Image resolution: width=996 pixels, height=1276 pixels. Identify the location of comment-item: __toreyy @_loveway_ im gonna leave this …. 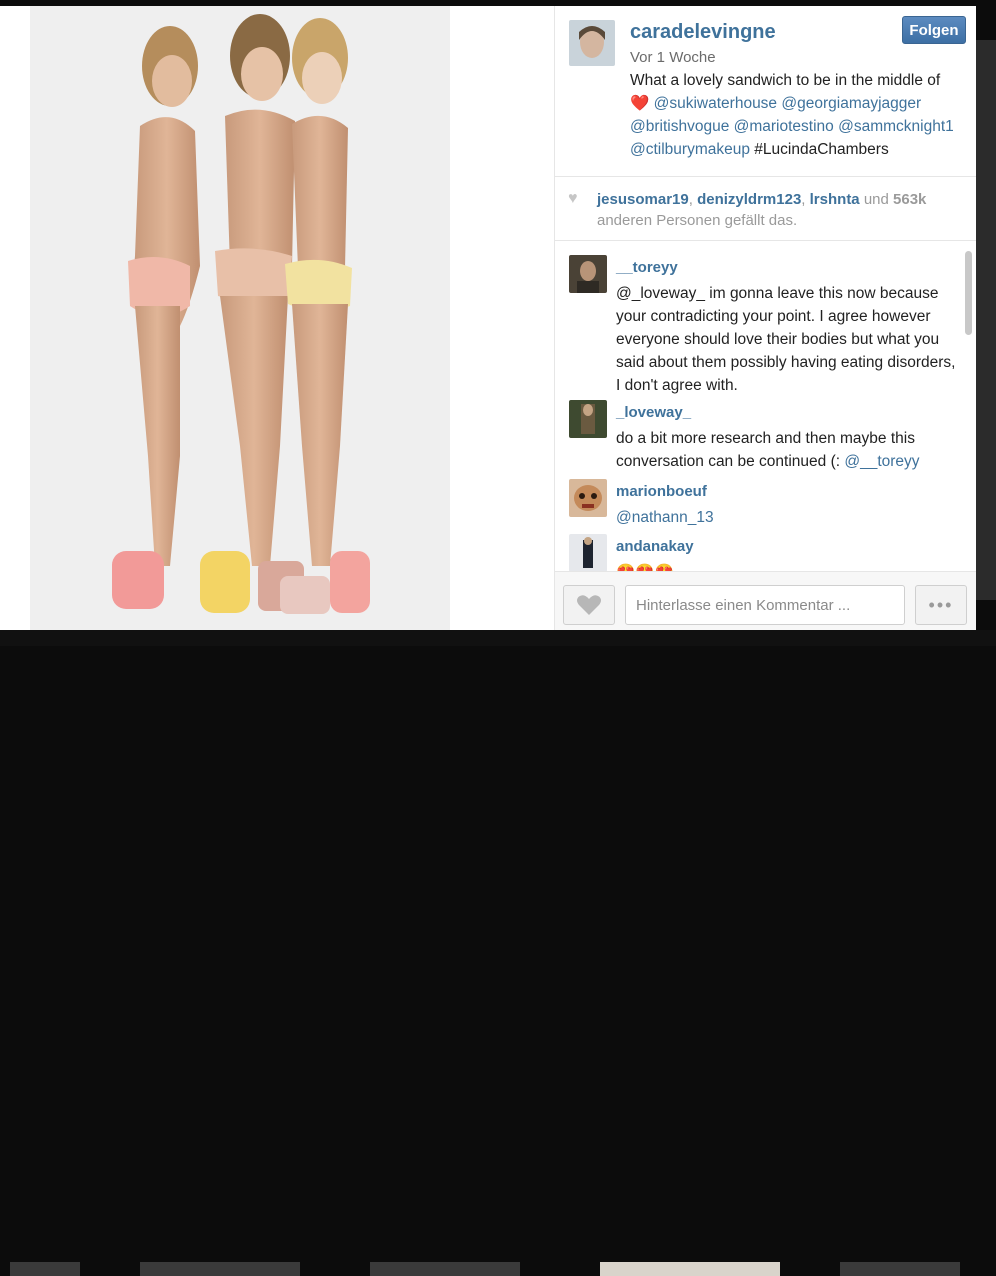
(764, 324).